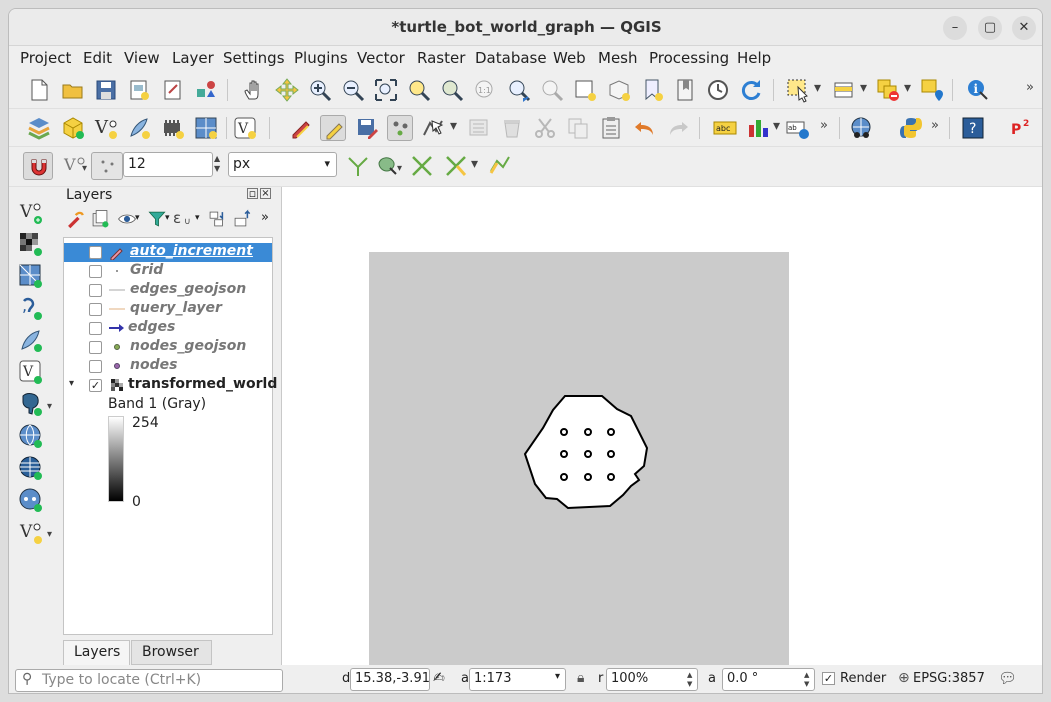 The height and width of the screenshot is (702, 1051). Describe the element at coordinates (31, 276) in the screenshot. I see `add-mesh-layer-icon` at that location.